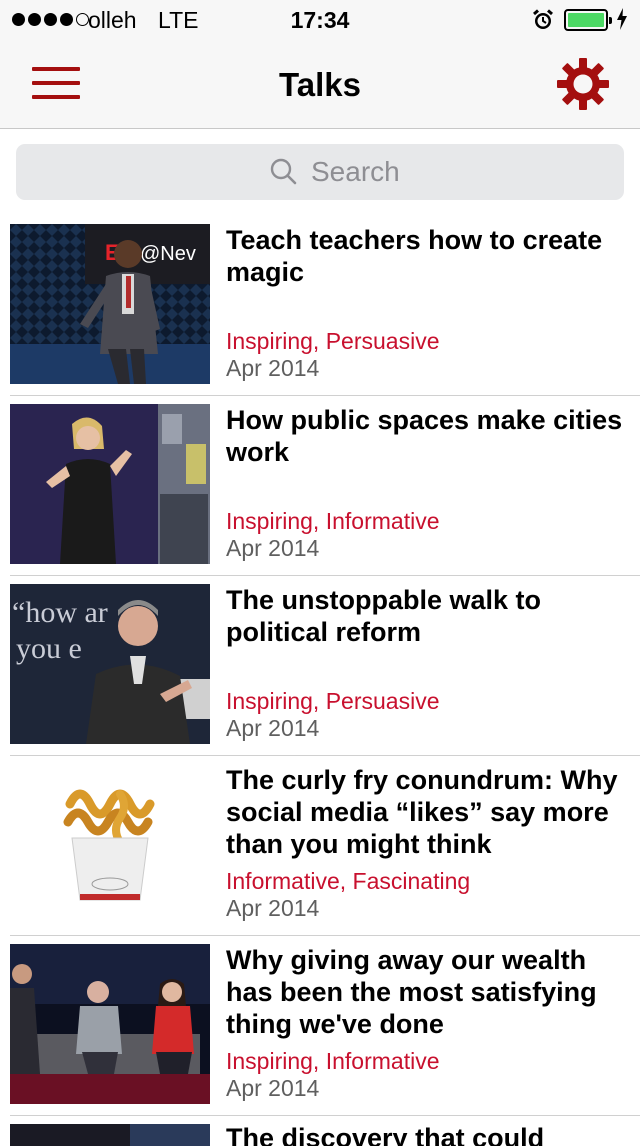  Describe the element at coordinates (49, 648) in the screenshot. I see `thumbnail-slide-text-2: you e` at that location.